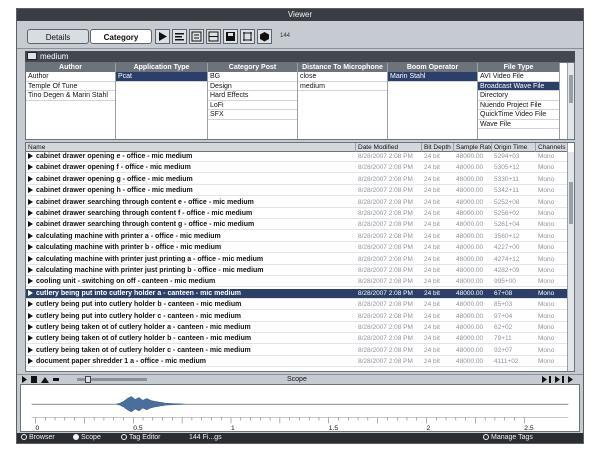 The height and width of the screenshot is (450, 600). Describe the element at coordinates (230, 36) in the screenshot. I see `save-button` at that location.